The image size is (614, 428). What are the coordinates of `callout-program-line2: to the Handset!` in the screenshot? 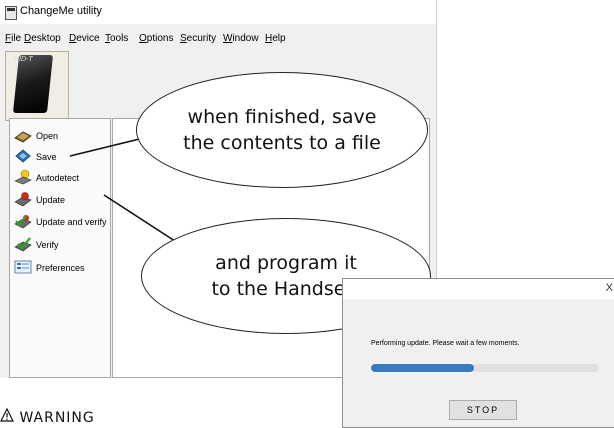 It's located at (286, 289).